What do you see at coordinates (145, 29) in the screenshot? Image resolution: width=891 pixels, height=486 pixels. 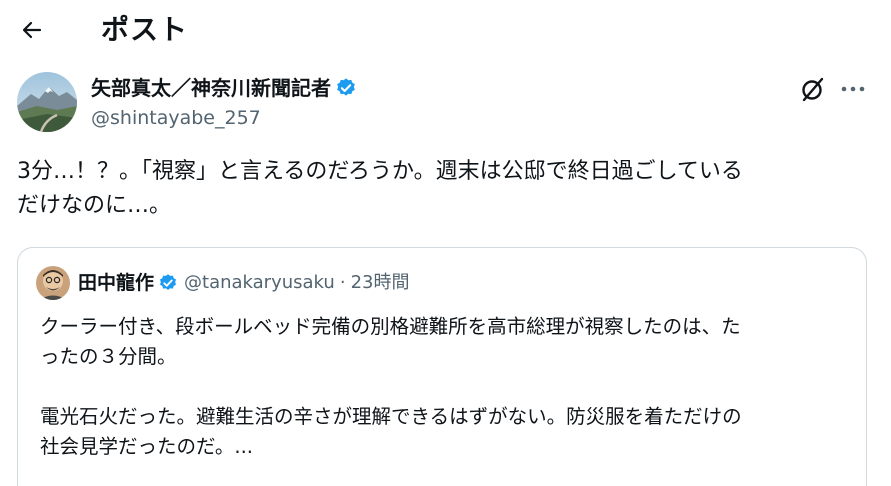 I see `page-title: ポスト` at bounding box center [145, 29].